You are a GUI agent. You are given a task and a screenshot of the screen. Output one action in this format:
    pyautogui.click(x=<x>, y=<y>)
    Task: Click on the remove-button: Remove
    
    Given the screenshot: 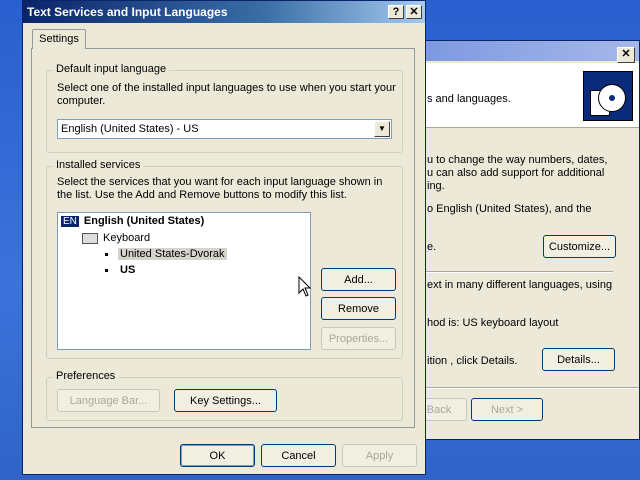 What is the action you would take?
    pyautogui.click(x=358, y=308)
    